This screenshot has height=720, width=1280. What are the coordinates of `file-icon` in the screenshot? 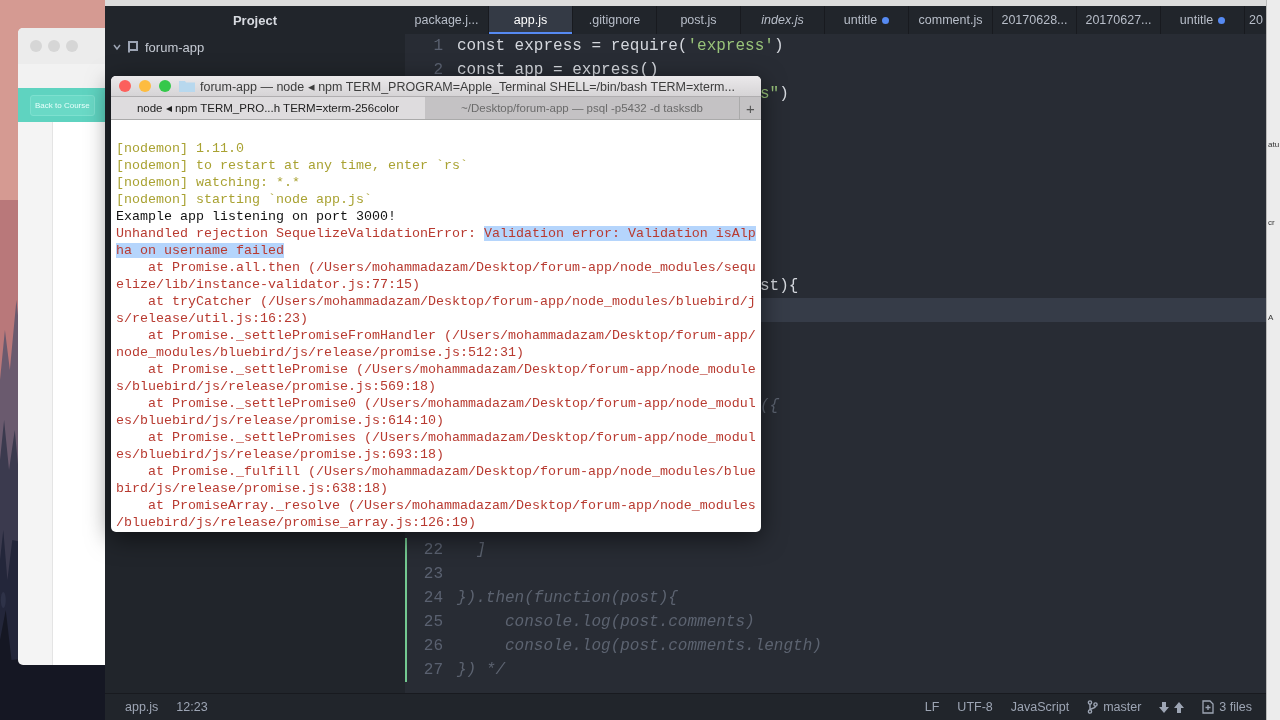 It's located at (1208, 707).